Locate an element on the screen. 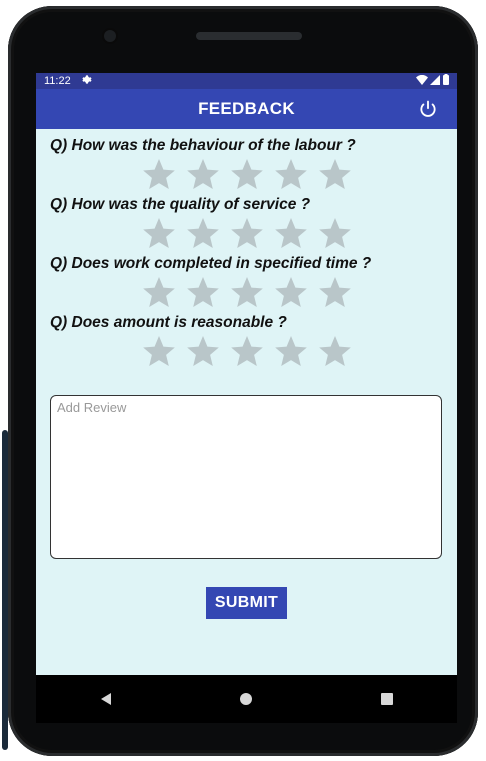 This screenshot has height=761, width=486. question-block: Q) How was the quality of service ? is located at coordinates (246, 222).